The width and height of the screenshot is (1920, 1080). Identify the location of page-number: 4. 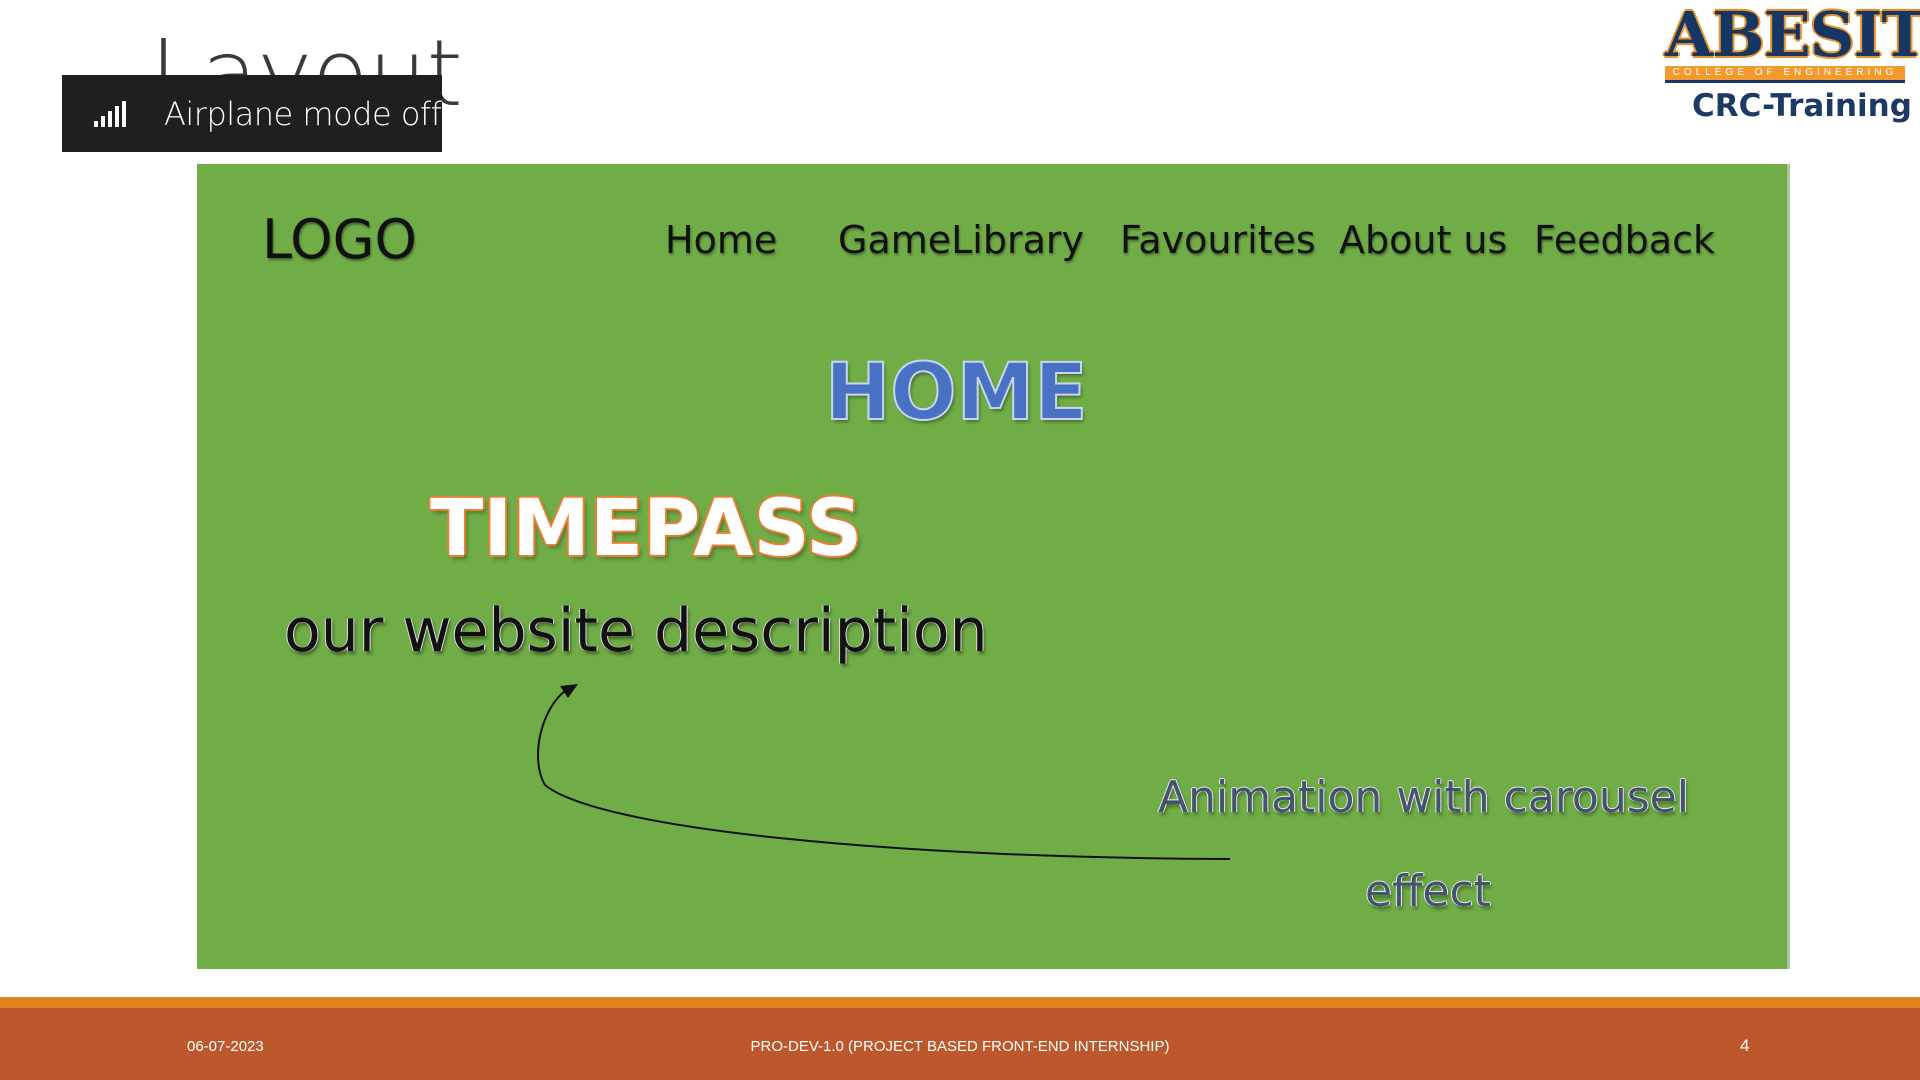
(1745, 1045).